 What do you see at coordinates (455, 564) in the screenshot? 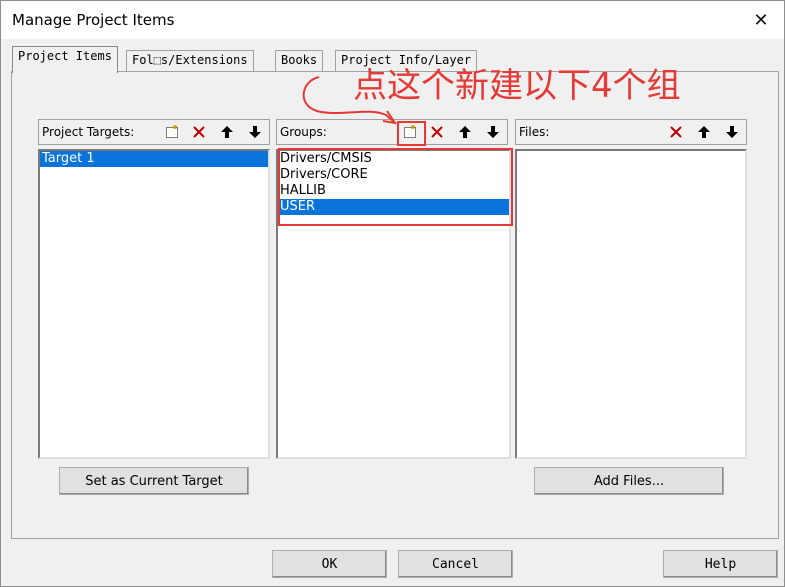
I see `cancel-button: Cancel` at bounding box center [455, 564].